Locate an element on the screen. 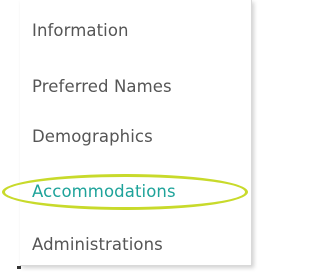 This screenshot has height=274, width=320. menu-item-accommodations: Accommodations is located at coordinates (104, 192).